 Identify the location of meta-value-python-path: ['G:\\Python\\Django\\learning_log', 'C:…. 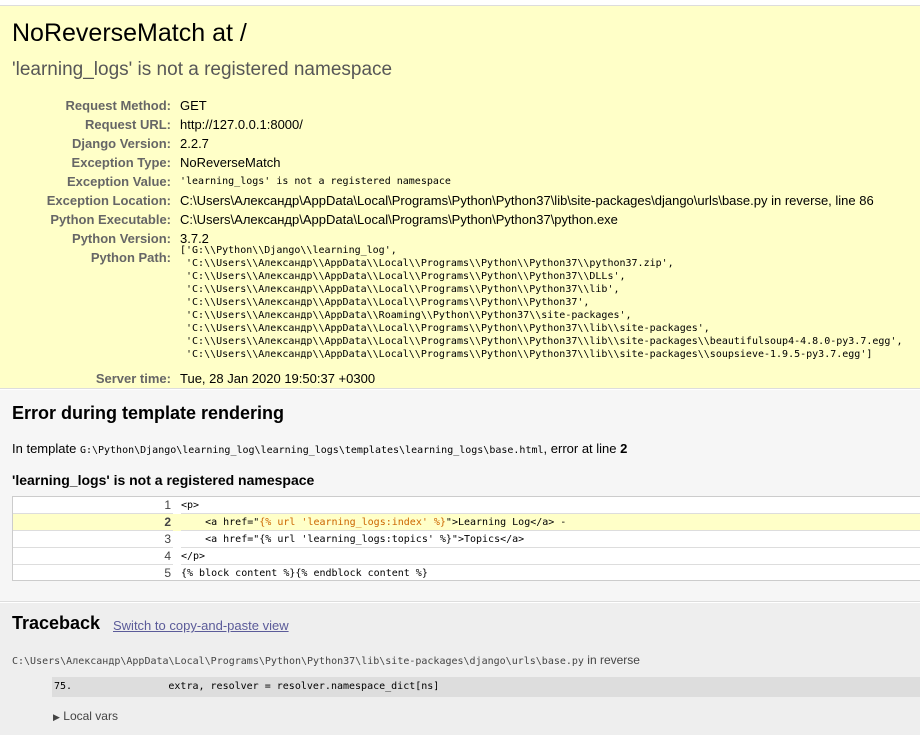
(541, 302).